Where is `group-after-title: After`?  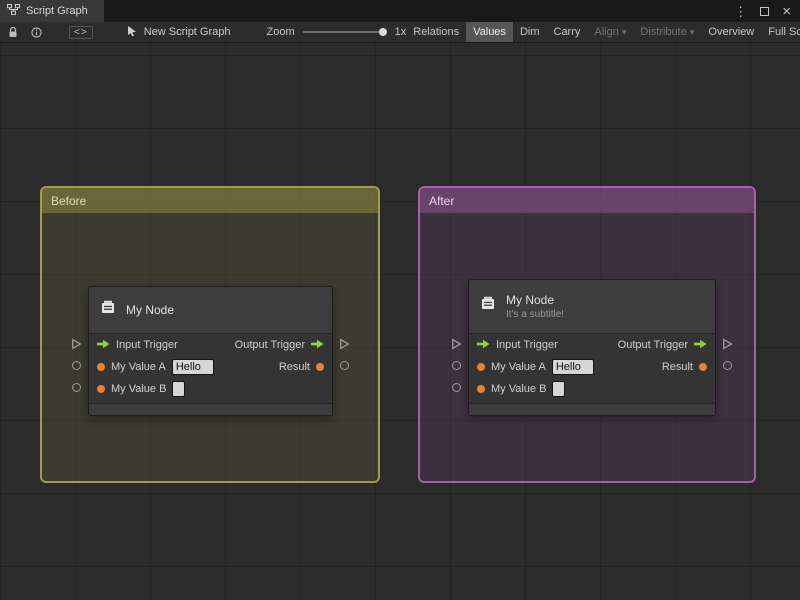 group-after-title: After is located at coordinates (442, 200).